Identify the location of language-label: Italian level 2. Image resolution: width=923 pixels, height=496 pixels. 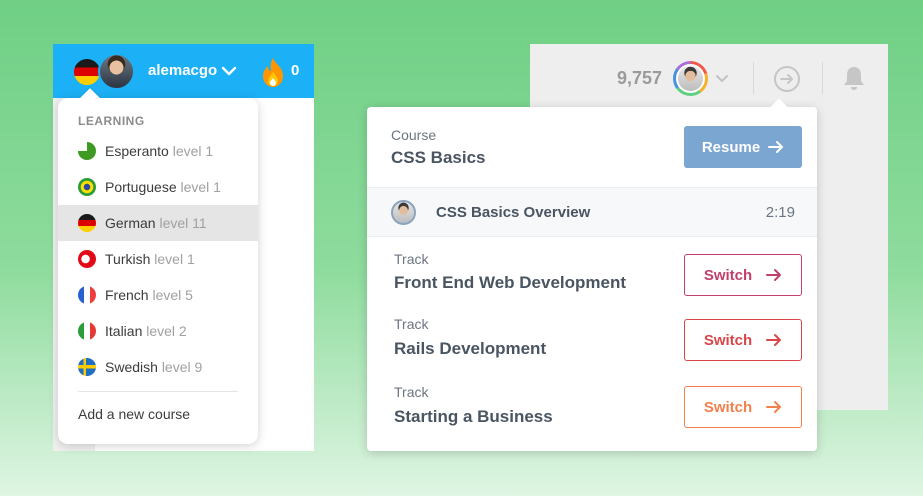
(146, 331).